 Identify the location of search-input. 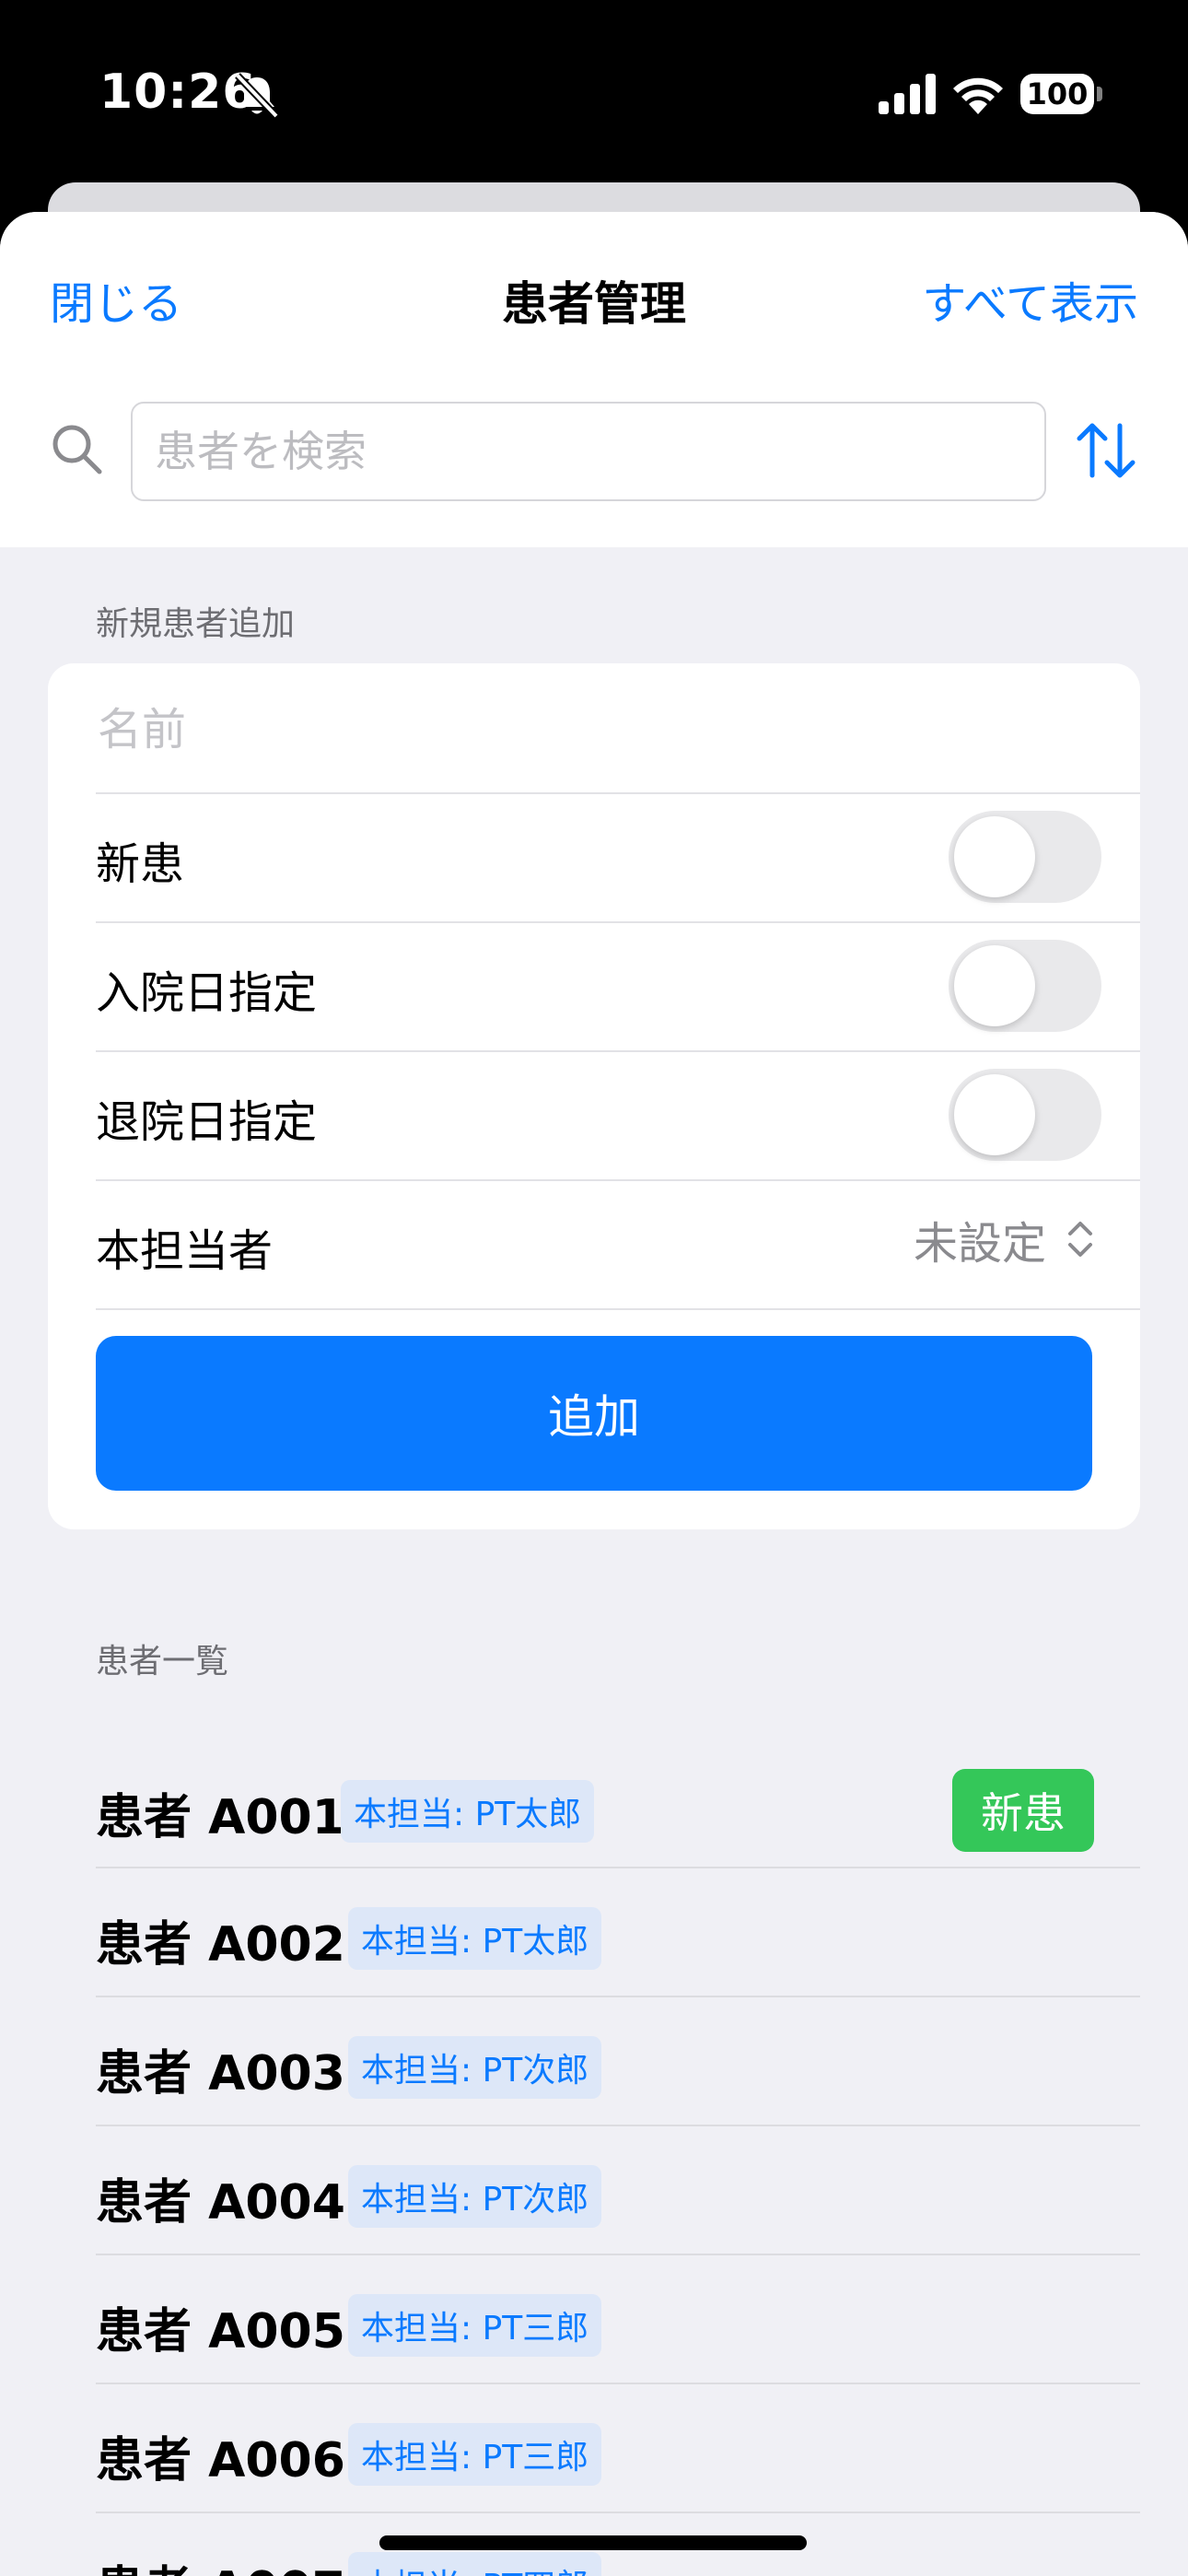
(588, 451).